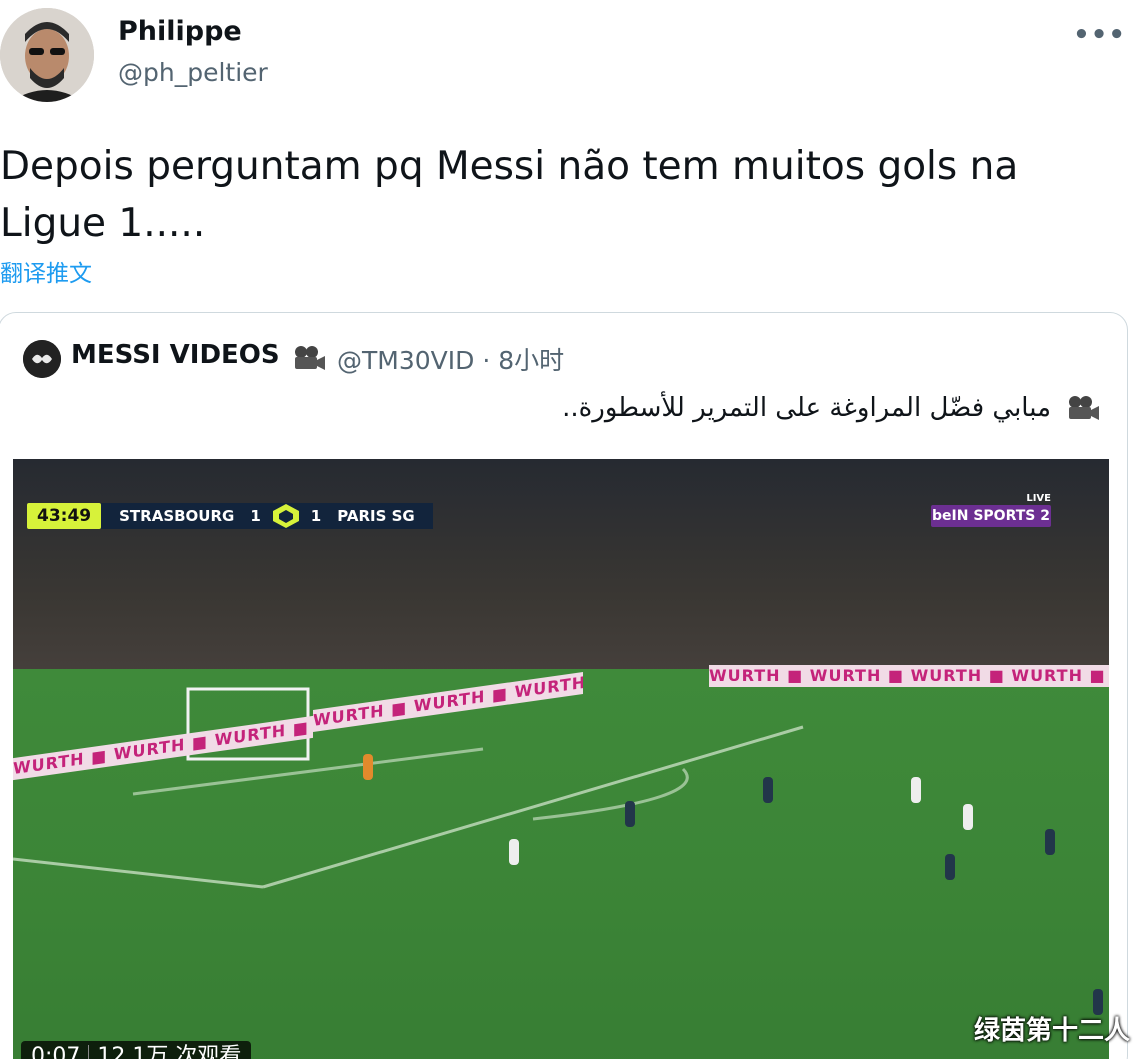  I want to click on ligue1-logo-icon, so click(285, 516).